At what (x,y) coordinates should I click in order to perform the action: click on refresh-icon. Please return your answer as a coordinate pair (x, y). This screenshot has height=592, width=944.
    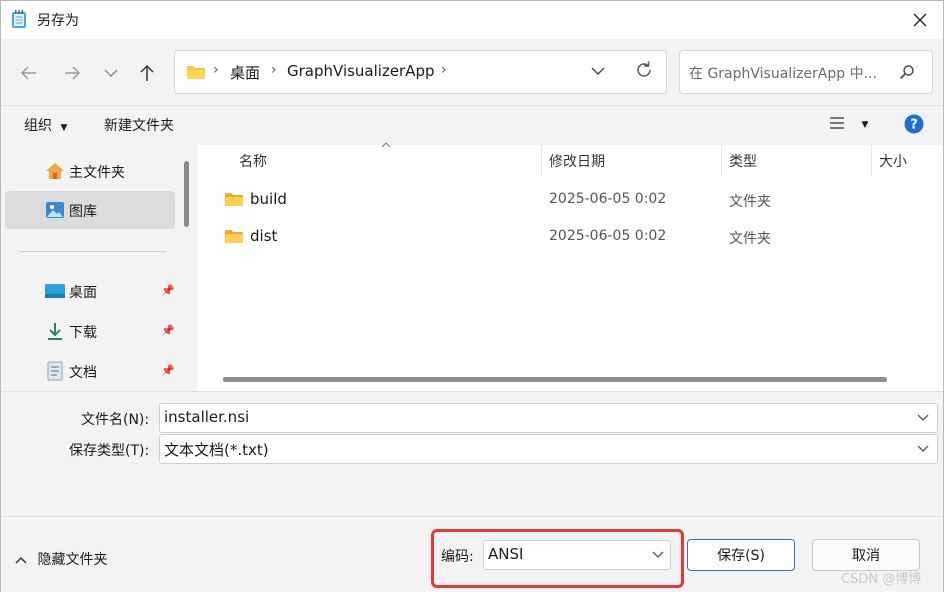
    Looking at the image, I should click on (644, 69).